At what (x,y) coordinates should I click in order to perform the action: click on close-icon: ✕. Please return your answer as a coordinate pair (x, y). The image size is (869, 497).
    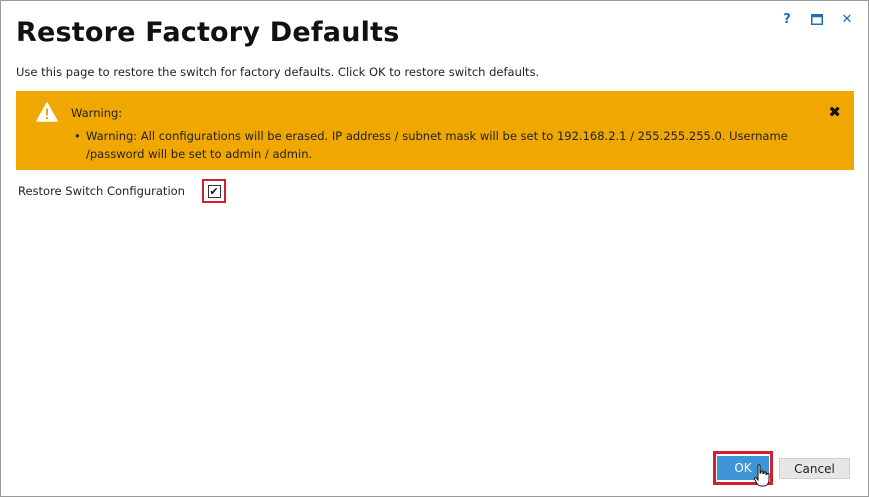
    Looking at the image, I should click on (847, 19).